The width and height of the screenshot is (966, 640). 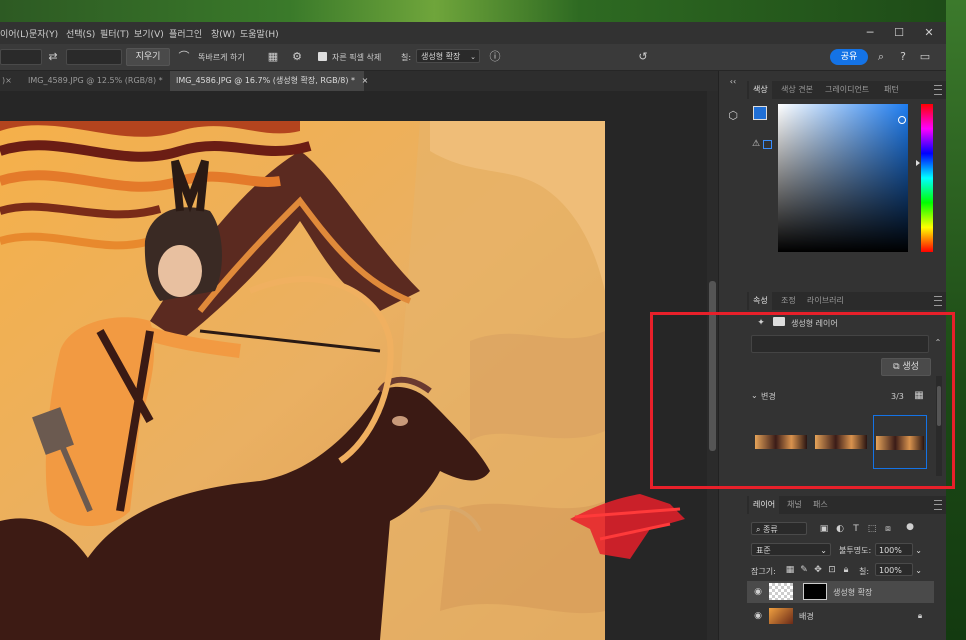 I want to click on delete-cropped-label: 자른 픽셀 삭제, so click(x=357, y=57).